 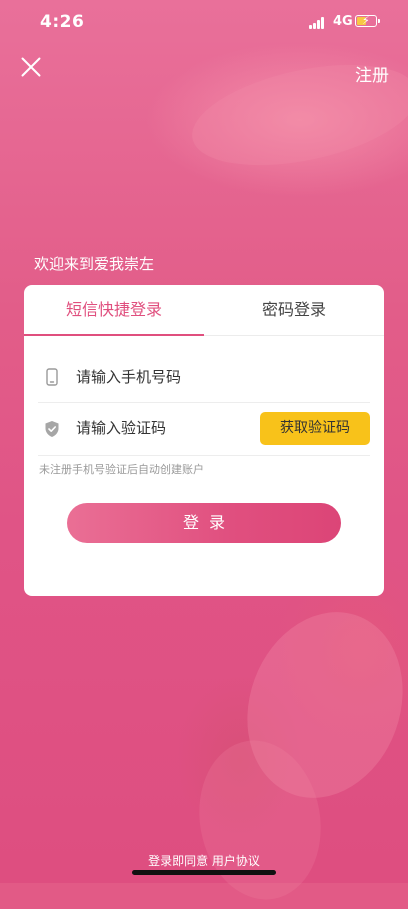 I want to click on verification-code-input, so click(x=161, y=428).